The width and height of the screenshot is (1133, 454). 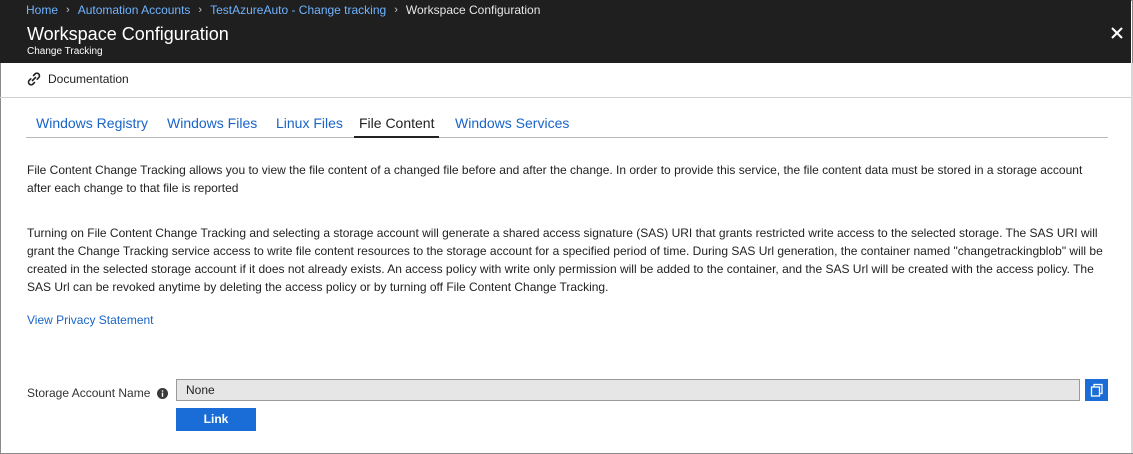 What do you see at coordinates (92, 124) in the screenshot?
I see `tab-windows-registry: Windows Registry` at bounding box center [92, 124].